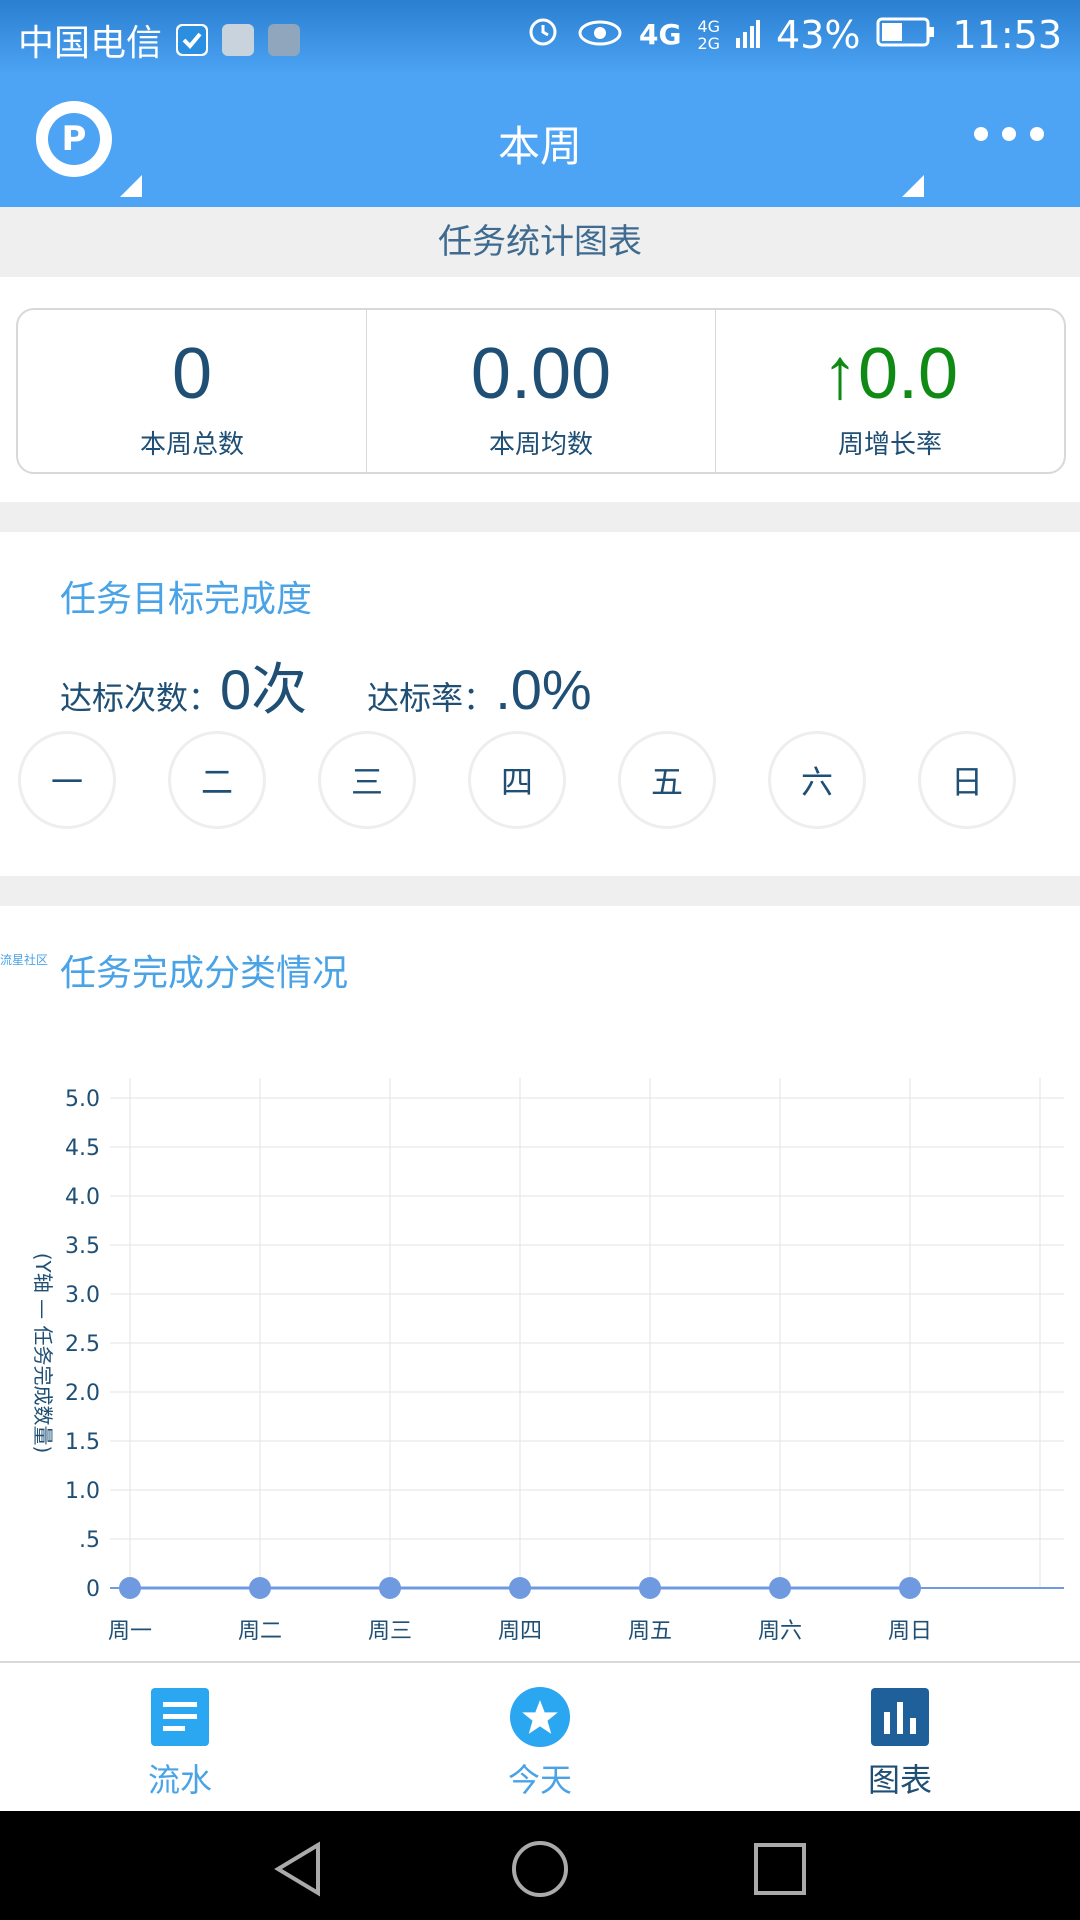 This screenshot has height=1920, width=1080. I want to click on weekly-stats-card: 0 本周总数 0.00 本周均数 ↑0.0 周增长率, so click(541, 391).